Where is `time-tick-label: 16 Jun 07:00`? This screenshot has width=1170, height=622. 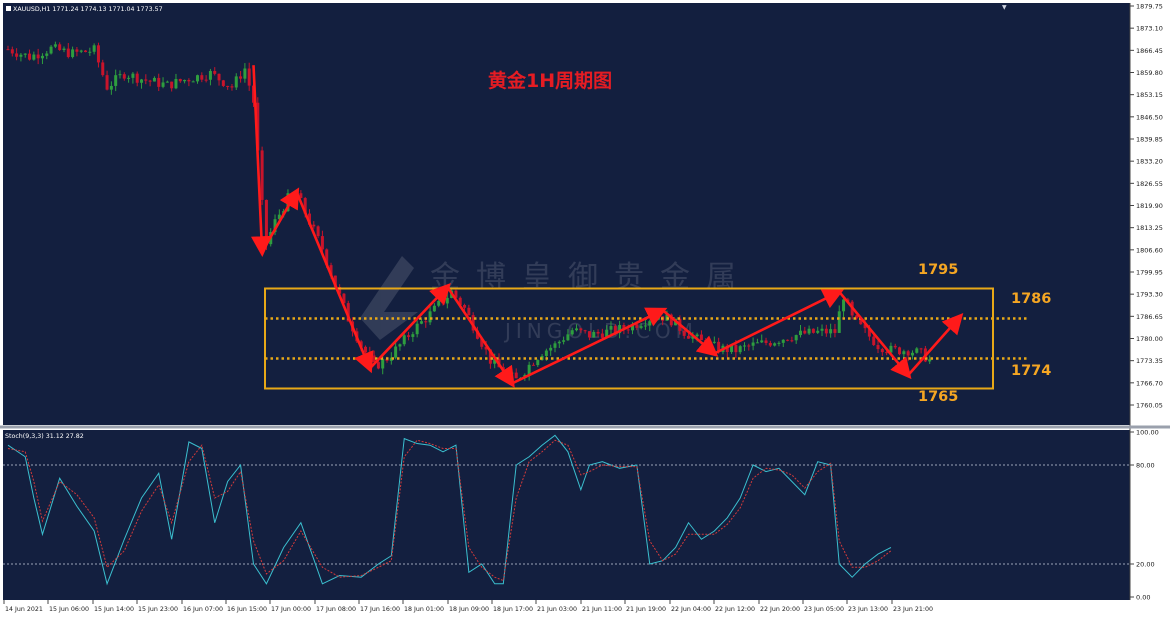 time-tick-label: 16 Jun 07:00 is located at coordinates (203, 609).